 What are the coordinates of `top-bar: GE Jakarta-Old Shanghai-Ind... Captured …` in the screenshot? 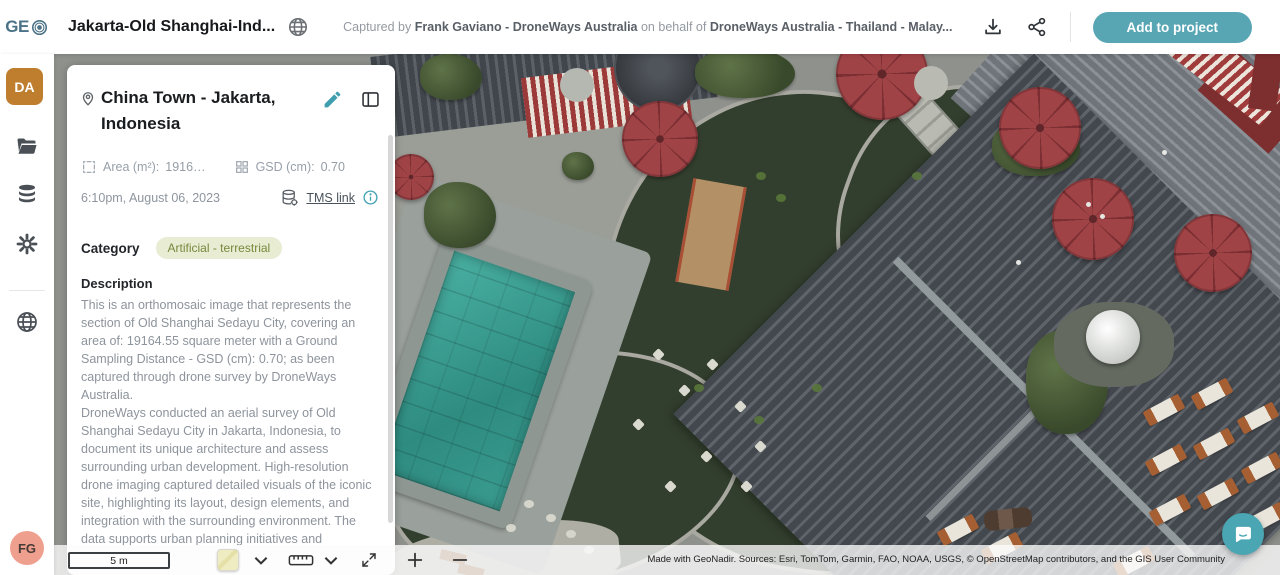 It's located at (640, 27).